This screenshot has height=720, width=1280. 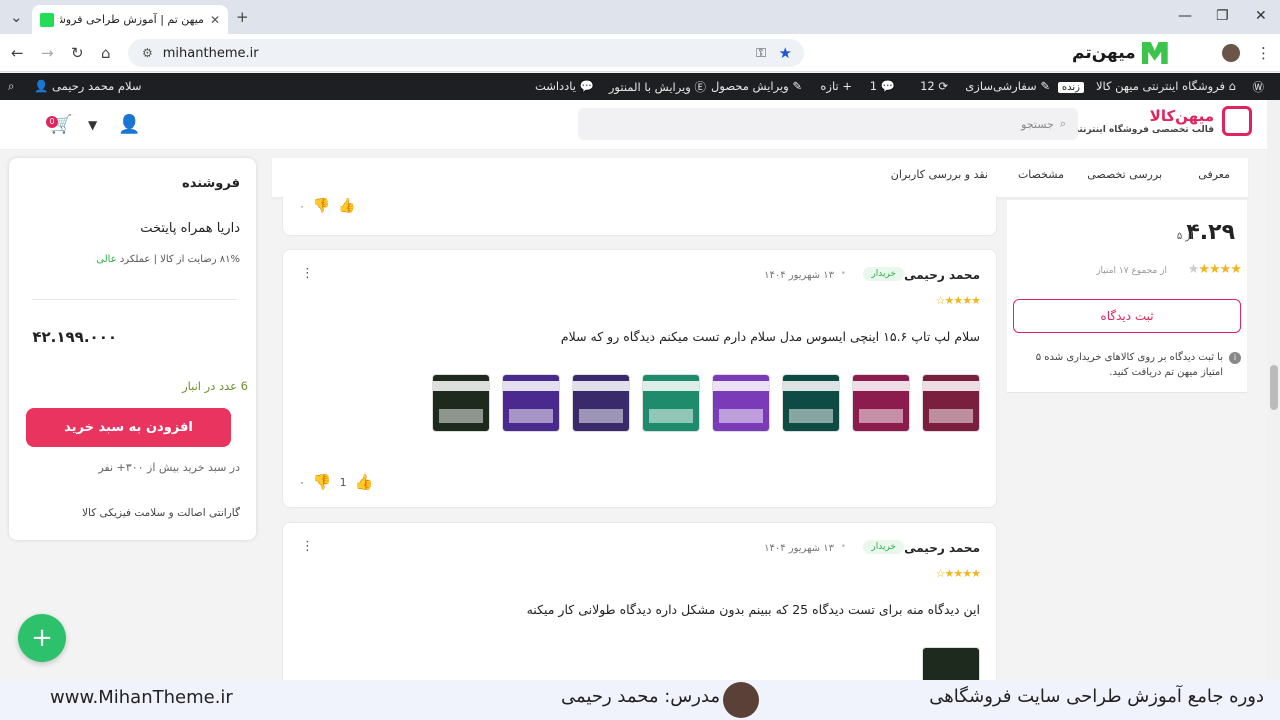 What do you see at coordinates (128, 427) in the screenshot?
I see `add-to-cart-button: افزودن به سبد خرید` at bounding box center [128, 427].